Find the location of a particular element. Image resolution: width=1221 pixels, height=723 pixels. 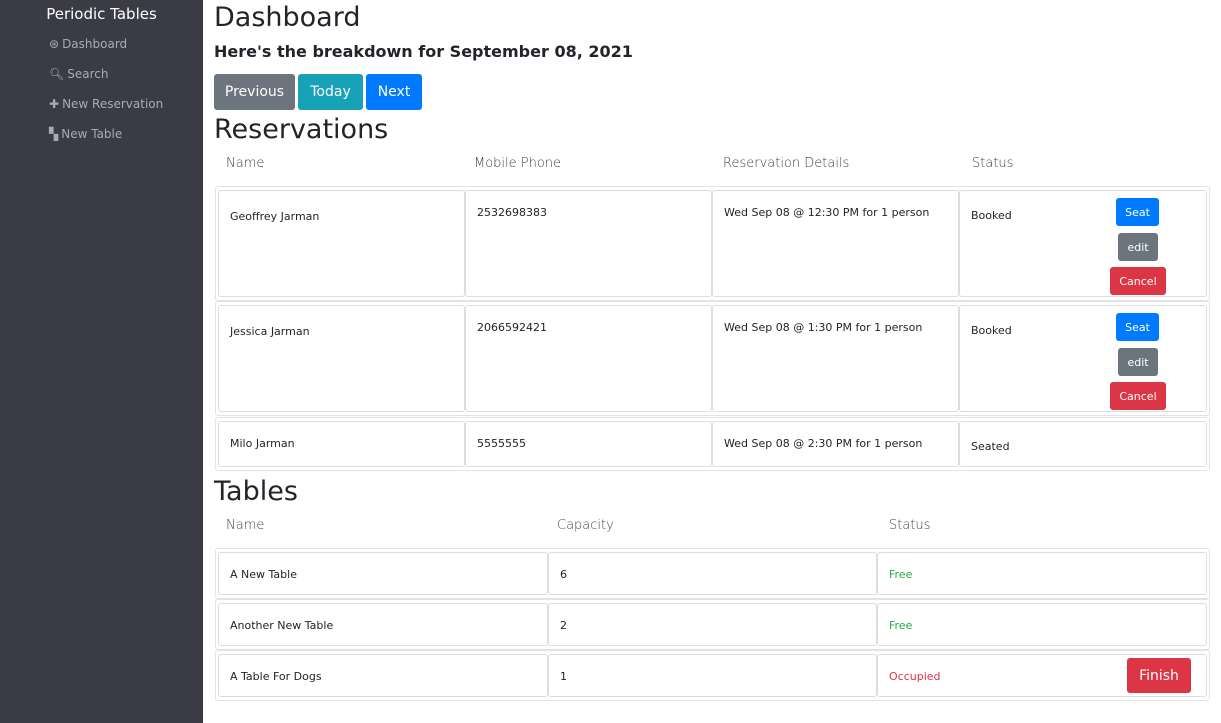

table-icon: ▚ is located at coordinates (54, 134).